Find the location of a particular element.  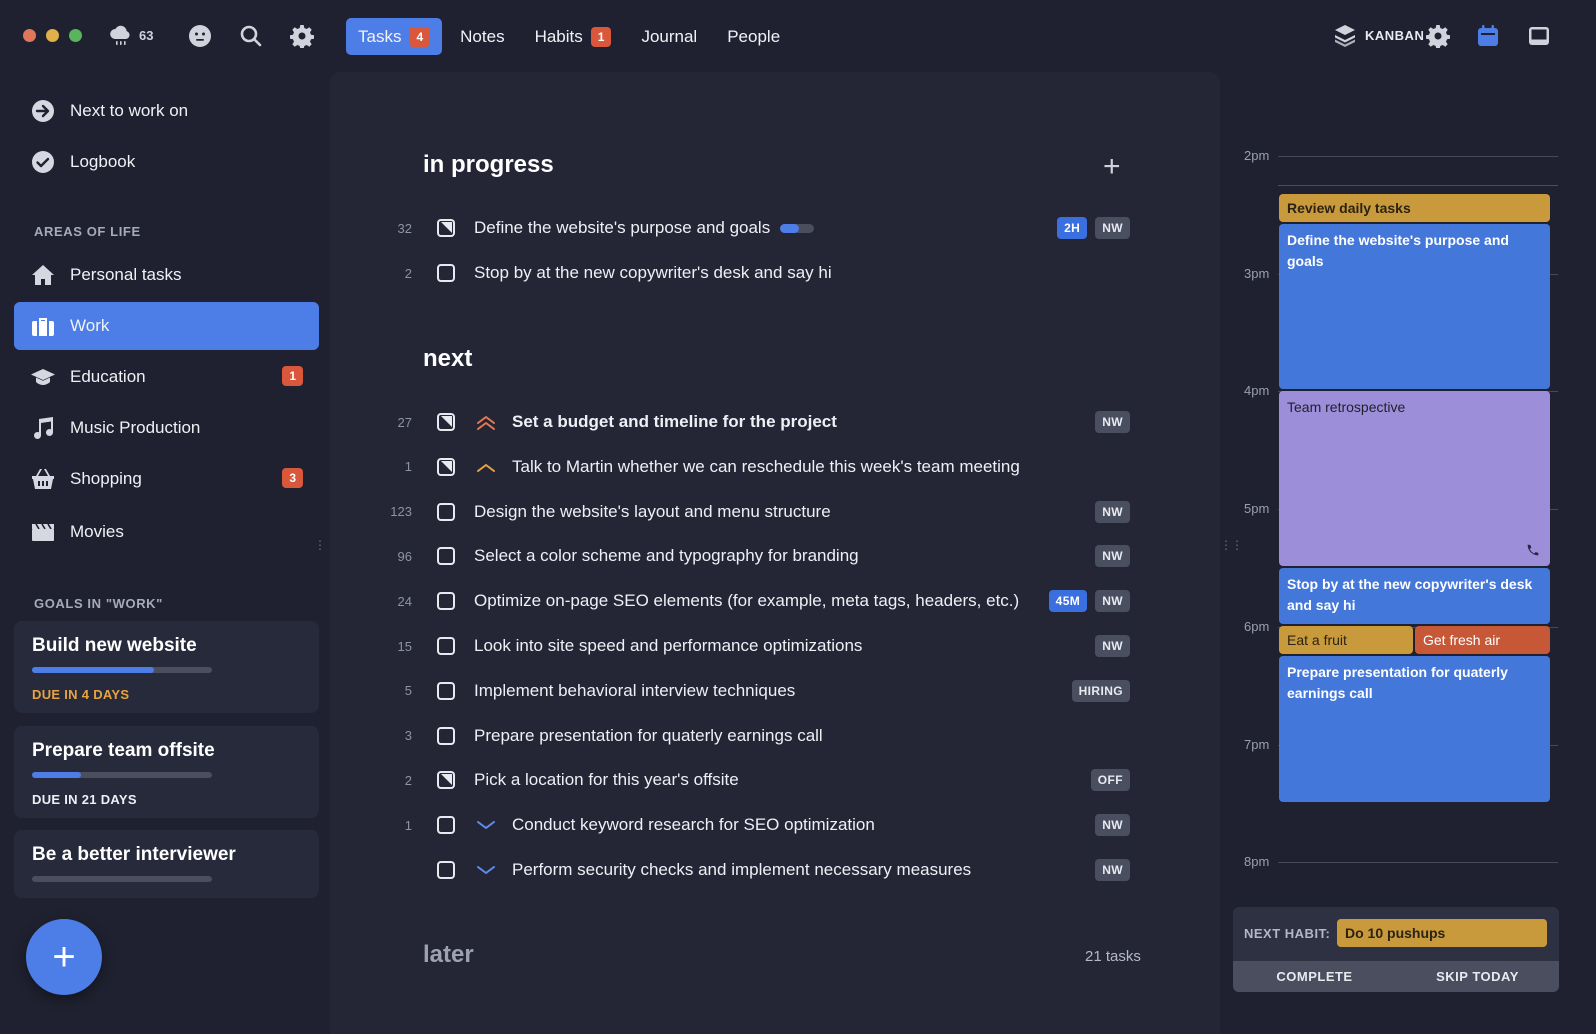

sidebar-item-shopping: Shopping 3 is located at coordinates (166, 479).